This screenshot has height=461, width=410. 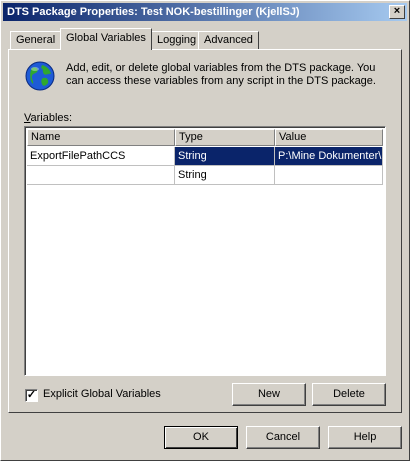 I want to click on cell-type-row1: String, so click(x=225, y=156).